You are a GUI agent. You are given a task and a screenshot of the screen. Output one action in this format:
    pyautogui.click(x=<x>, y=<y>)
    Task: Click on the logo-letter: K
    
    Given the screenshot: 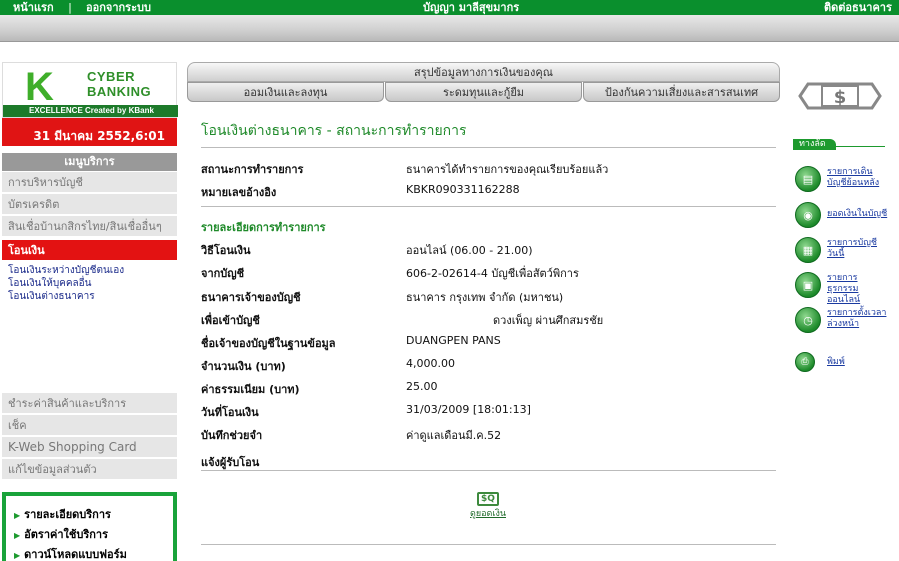 What is the action you would take?
    pyautogui.click(x=39, y=87)
    